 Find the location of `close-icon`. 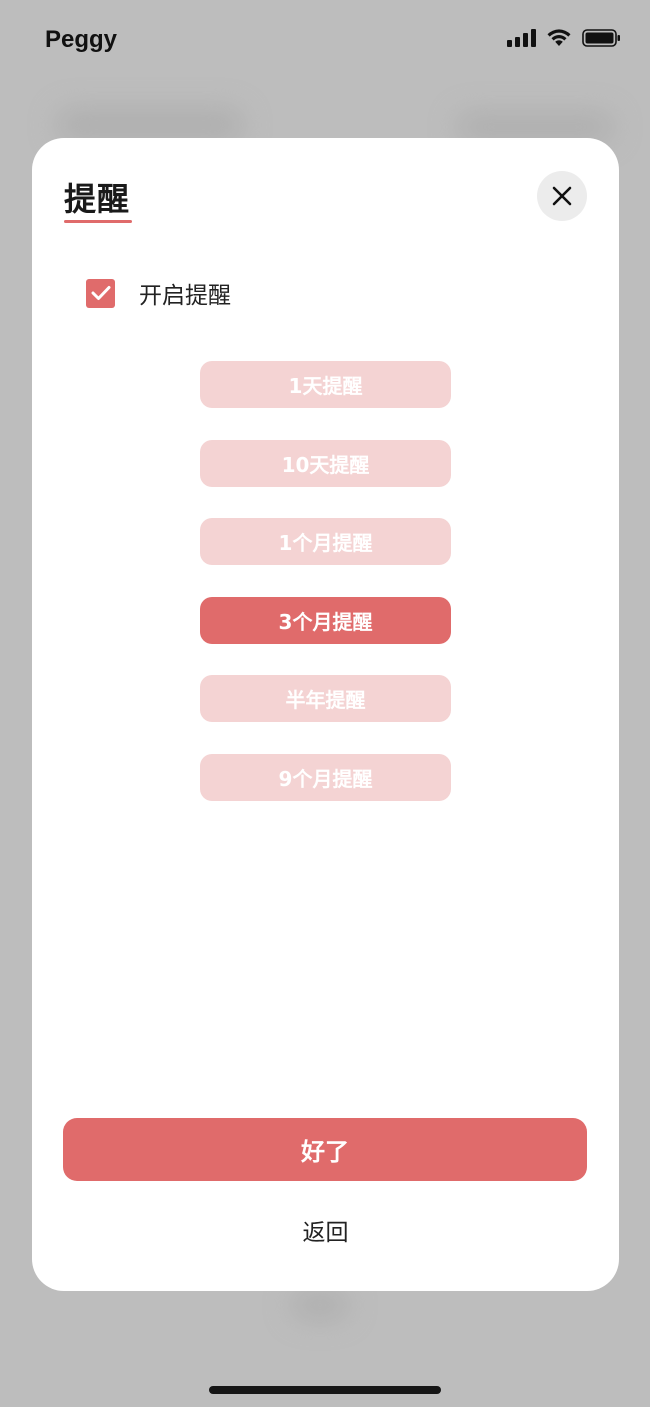

close-icon is located at coordinates (562, 196).